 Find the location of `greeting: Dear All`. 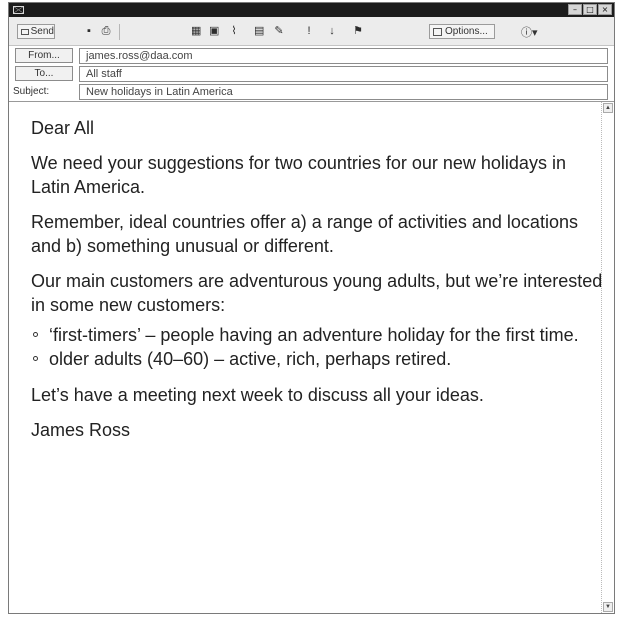

greeting: Dear All is located at coordinates (63, 128).